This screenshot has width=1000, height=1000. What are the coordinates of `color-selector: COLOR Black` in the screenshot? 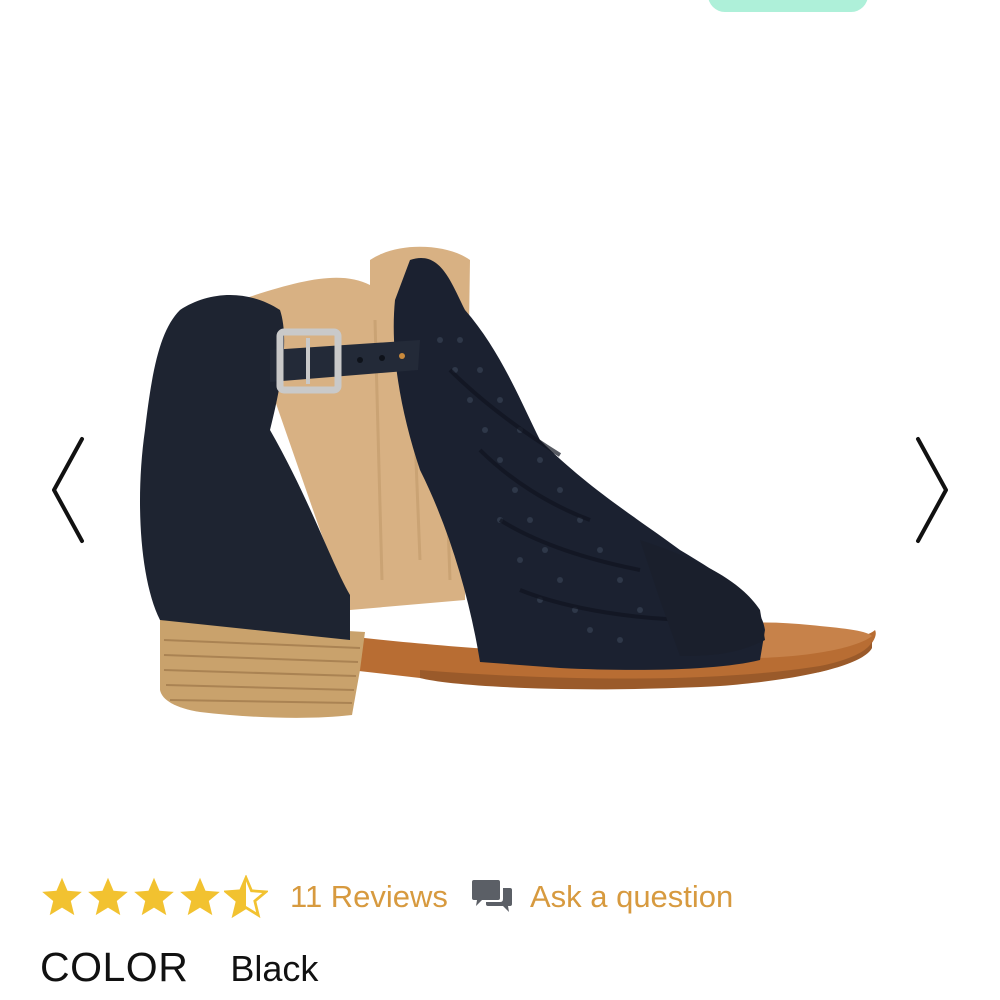 It's located at (179, 967).